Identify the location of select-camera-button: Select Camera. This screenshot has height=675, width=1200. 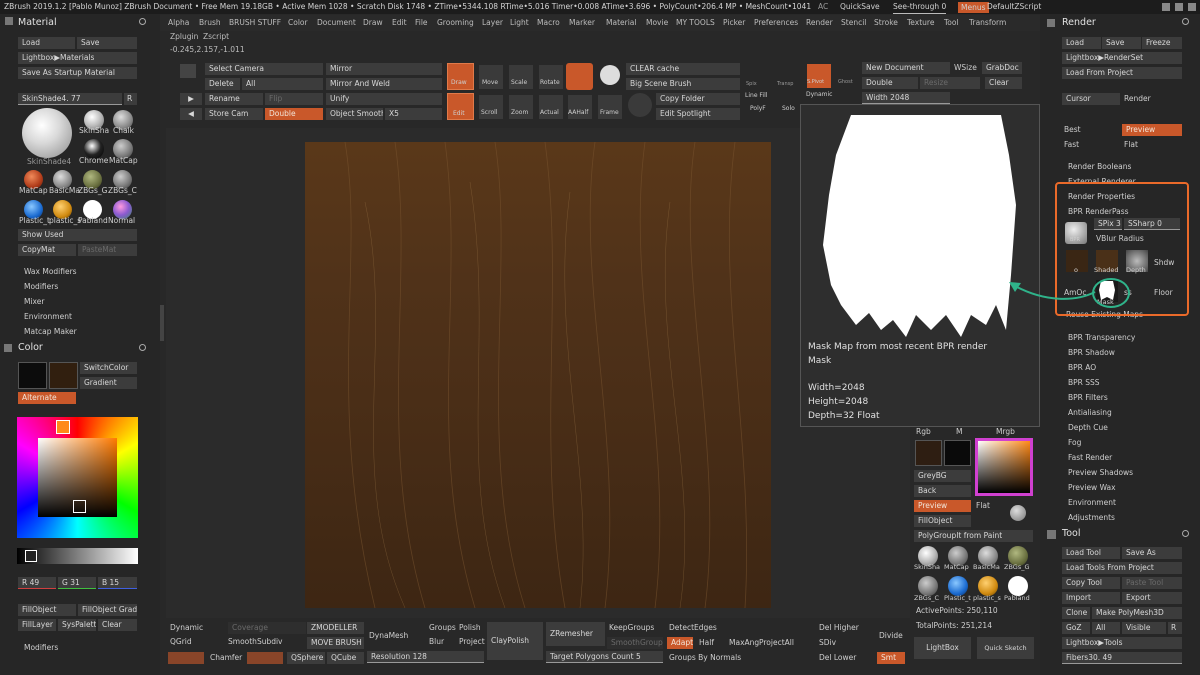
(264, 69).